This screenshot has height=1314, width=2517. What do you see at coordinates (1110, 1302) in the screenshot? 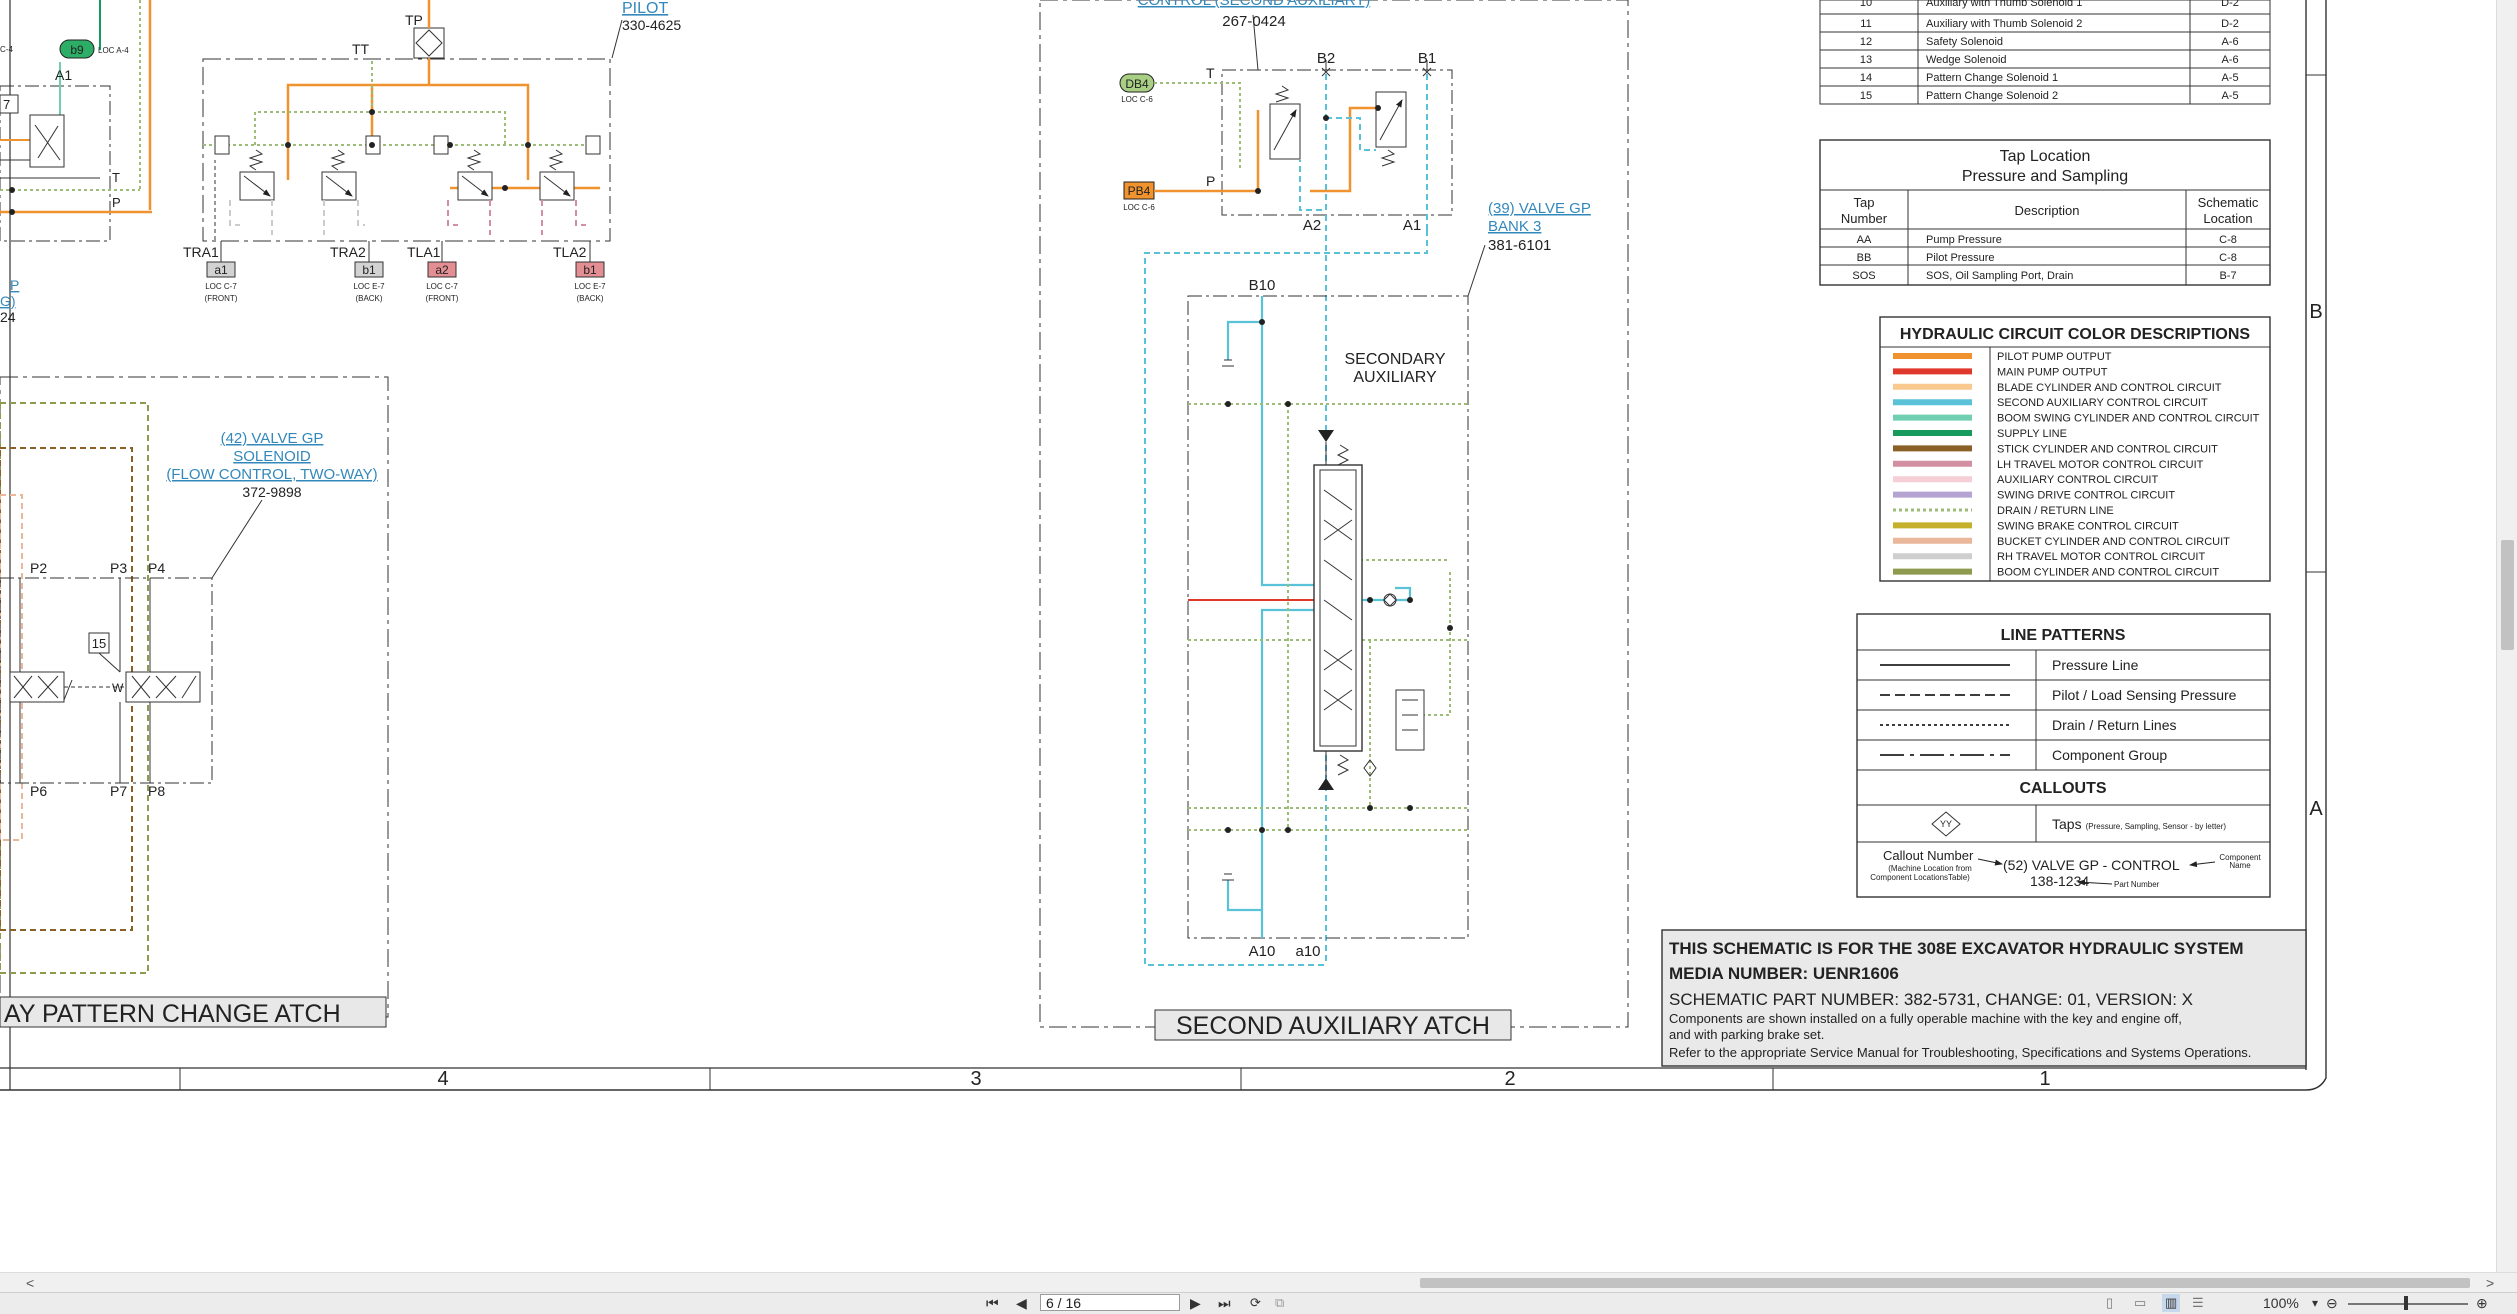
I see `page-number-field: 6 / 16` at bounding box center [1110, 1302].